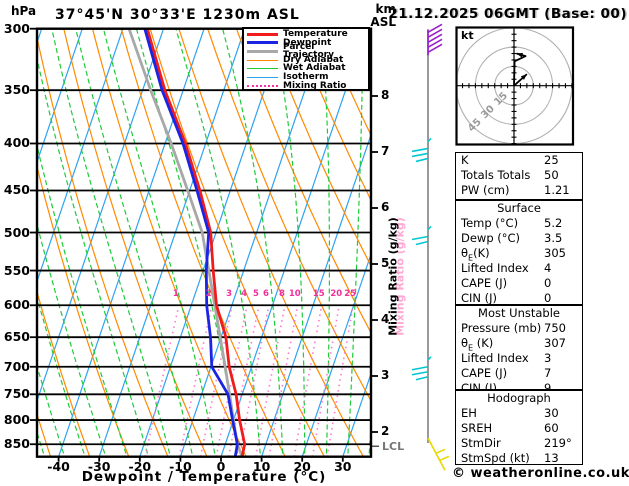 The width and height of the screenshot is (629, 486). What do you see at coordinates (465, 160) in the screenshot?
I see `table-row-label: K` at bounding box center [465, 160].